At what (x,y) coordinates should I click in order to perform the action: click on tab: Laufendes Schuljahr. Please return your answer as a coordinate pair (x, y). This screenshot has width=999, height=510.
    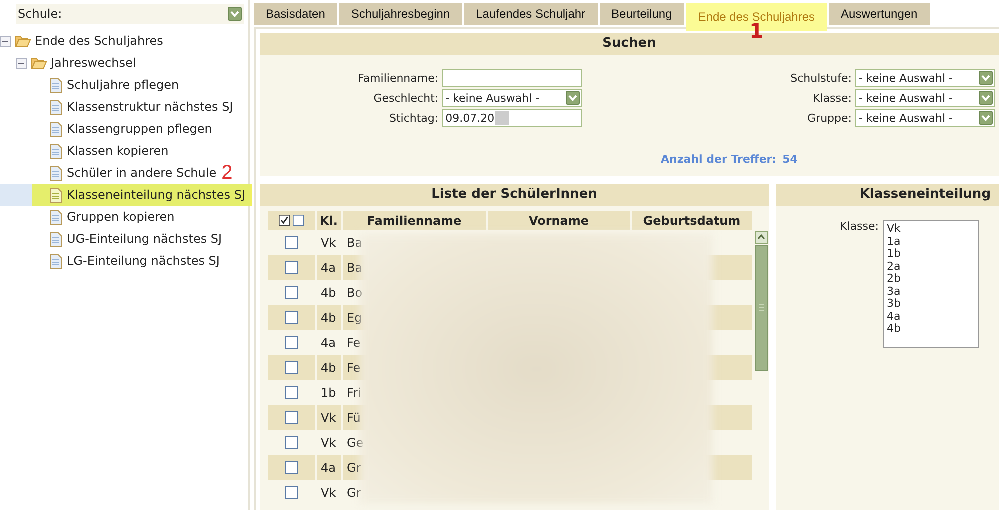
    Looking at the image, I should click on (531, 14).